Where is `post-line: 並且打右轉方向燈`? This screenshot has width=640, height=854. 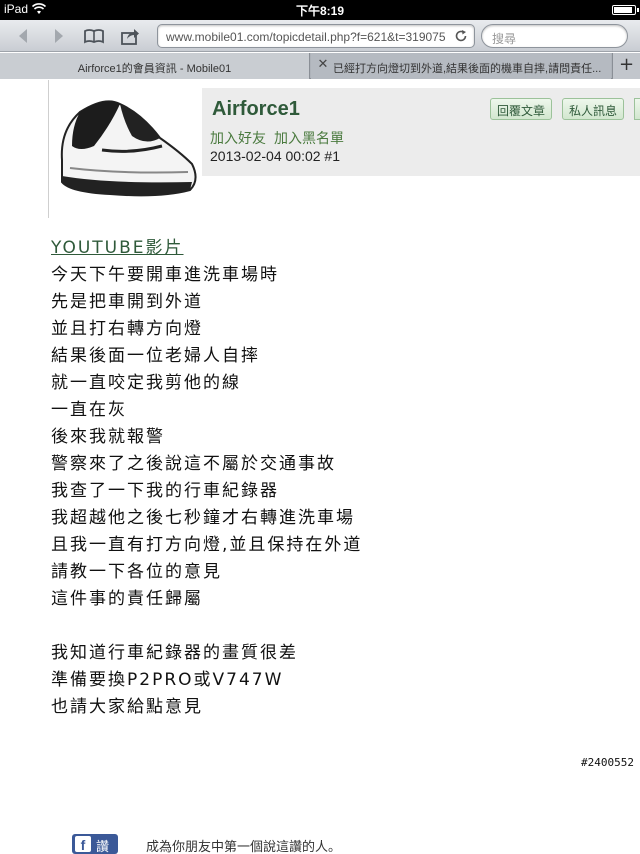 post-line: 並且打右轉方向燈 is located at coordinates (127, 329).